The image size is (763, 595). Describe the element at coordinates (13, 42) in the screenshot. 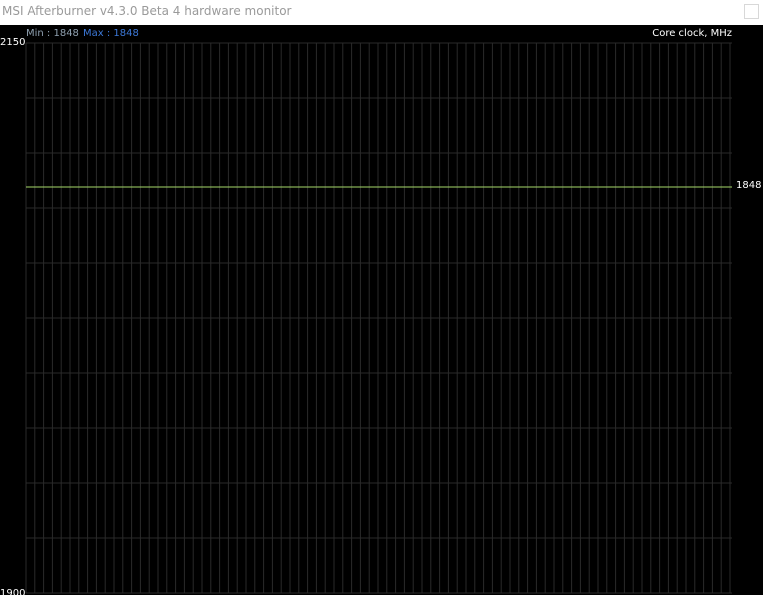

I see `axis-max-label: 2150` at that location.